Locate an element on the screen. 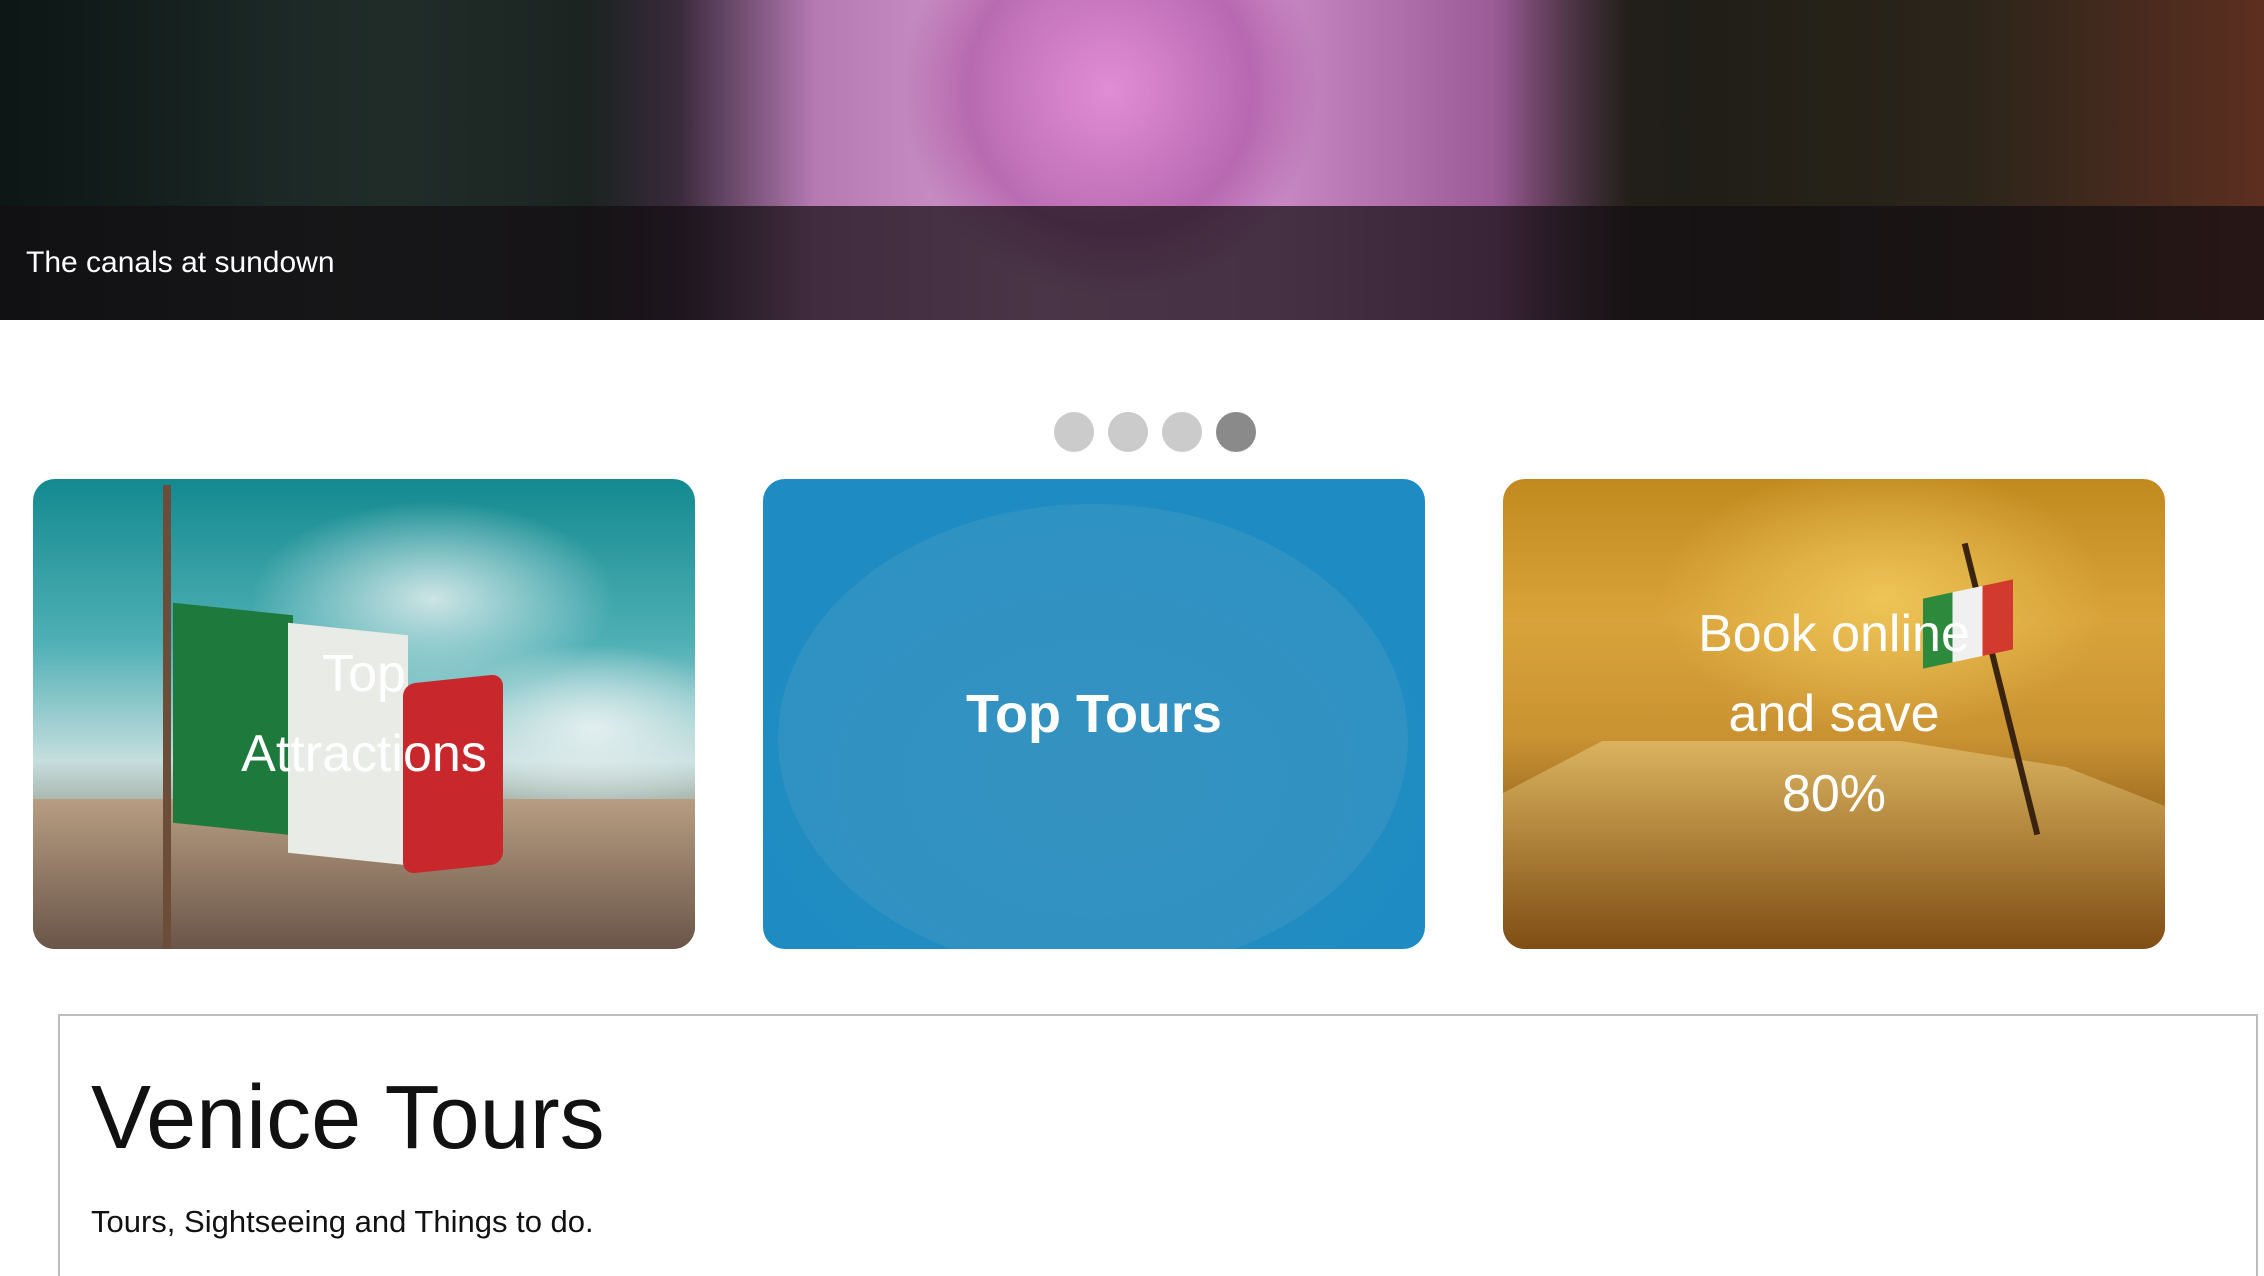  top-attractions-card: Top Attractions is located at coordinates (364, 714).